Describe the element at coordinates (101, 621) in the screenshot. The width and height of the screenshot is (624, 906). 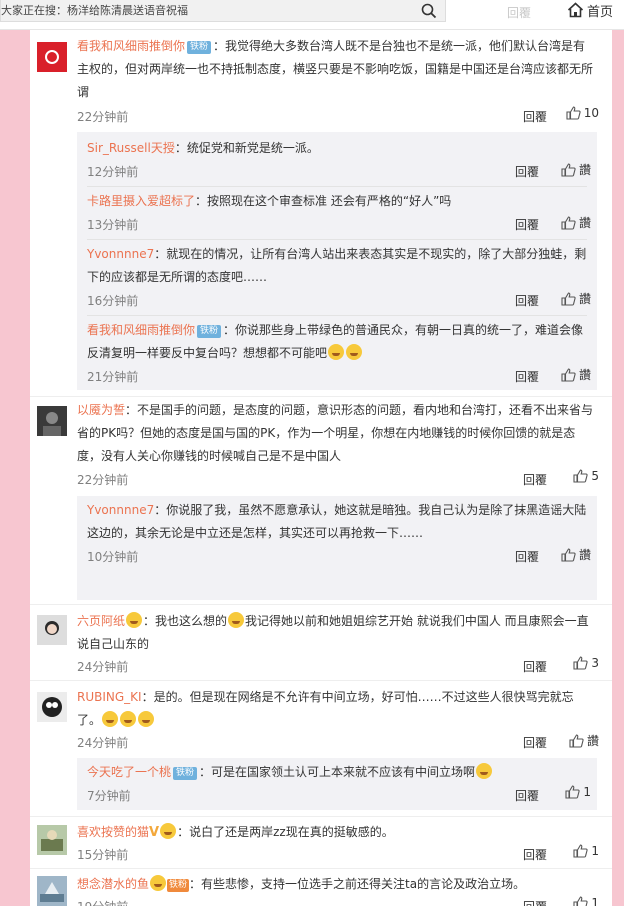
I see `comment-user: 六页阿纸` at that location.